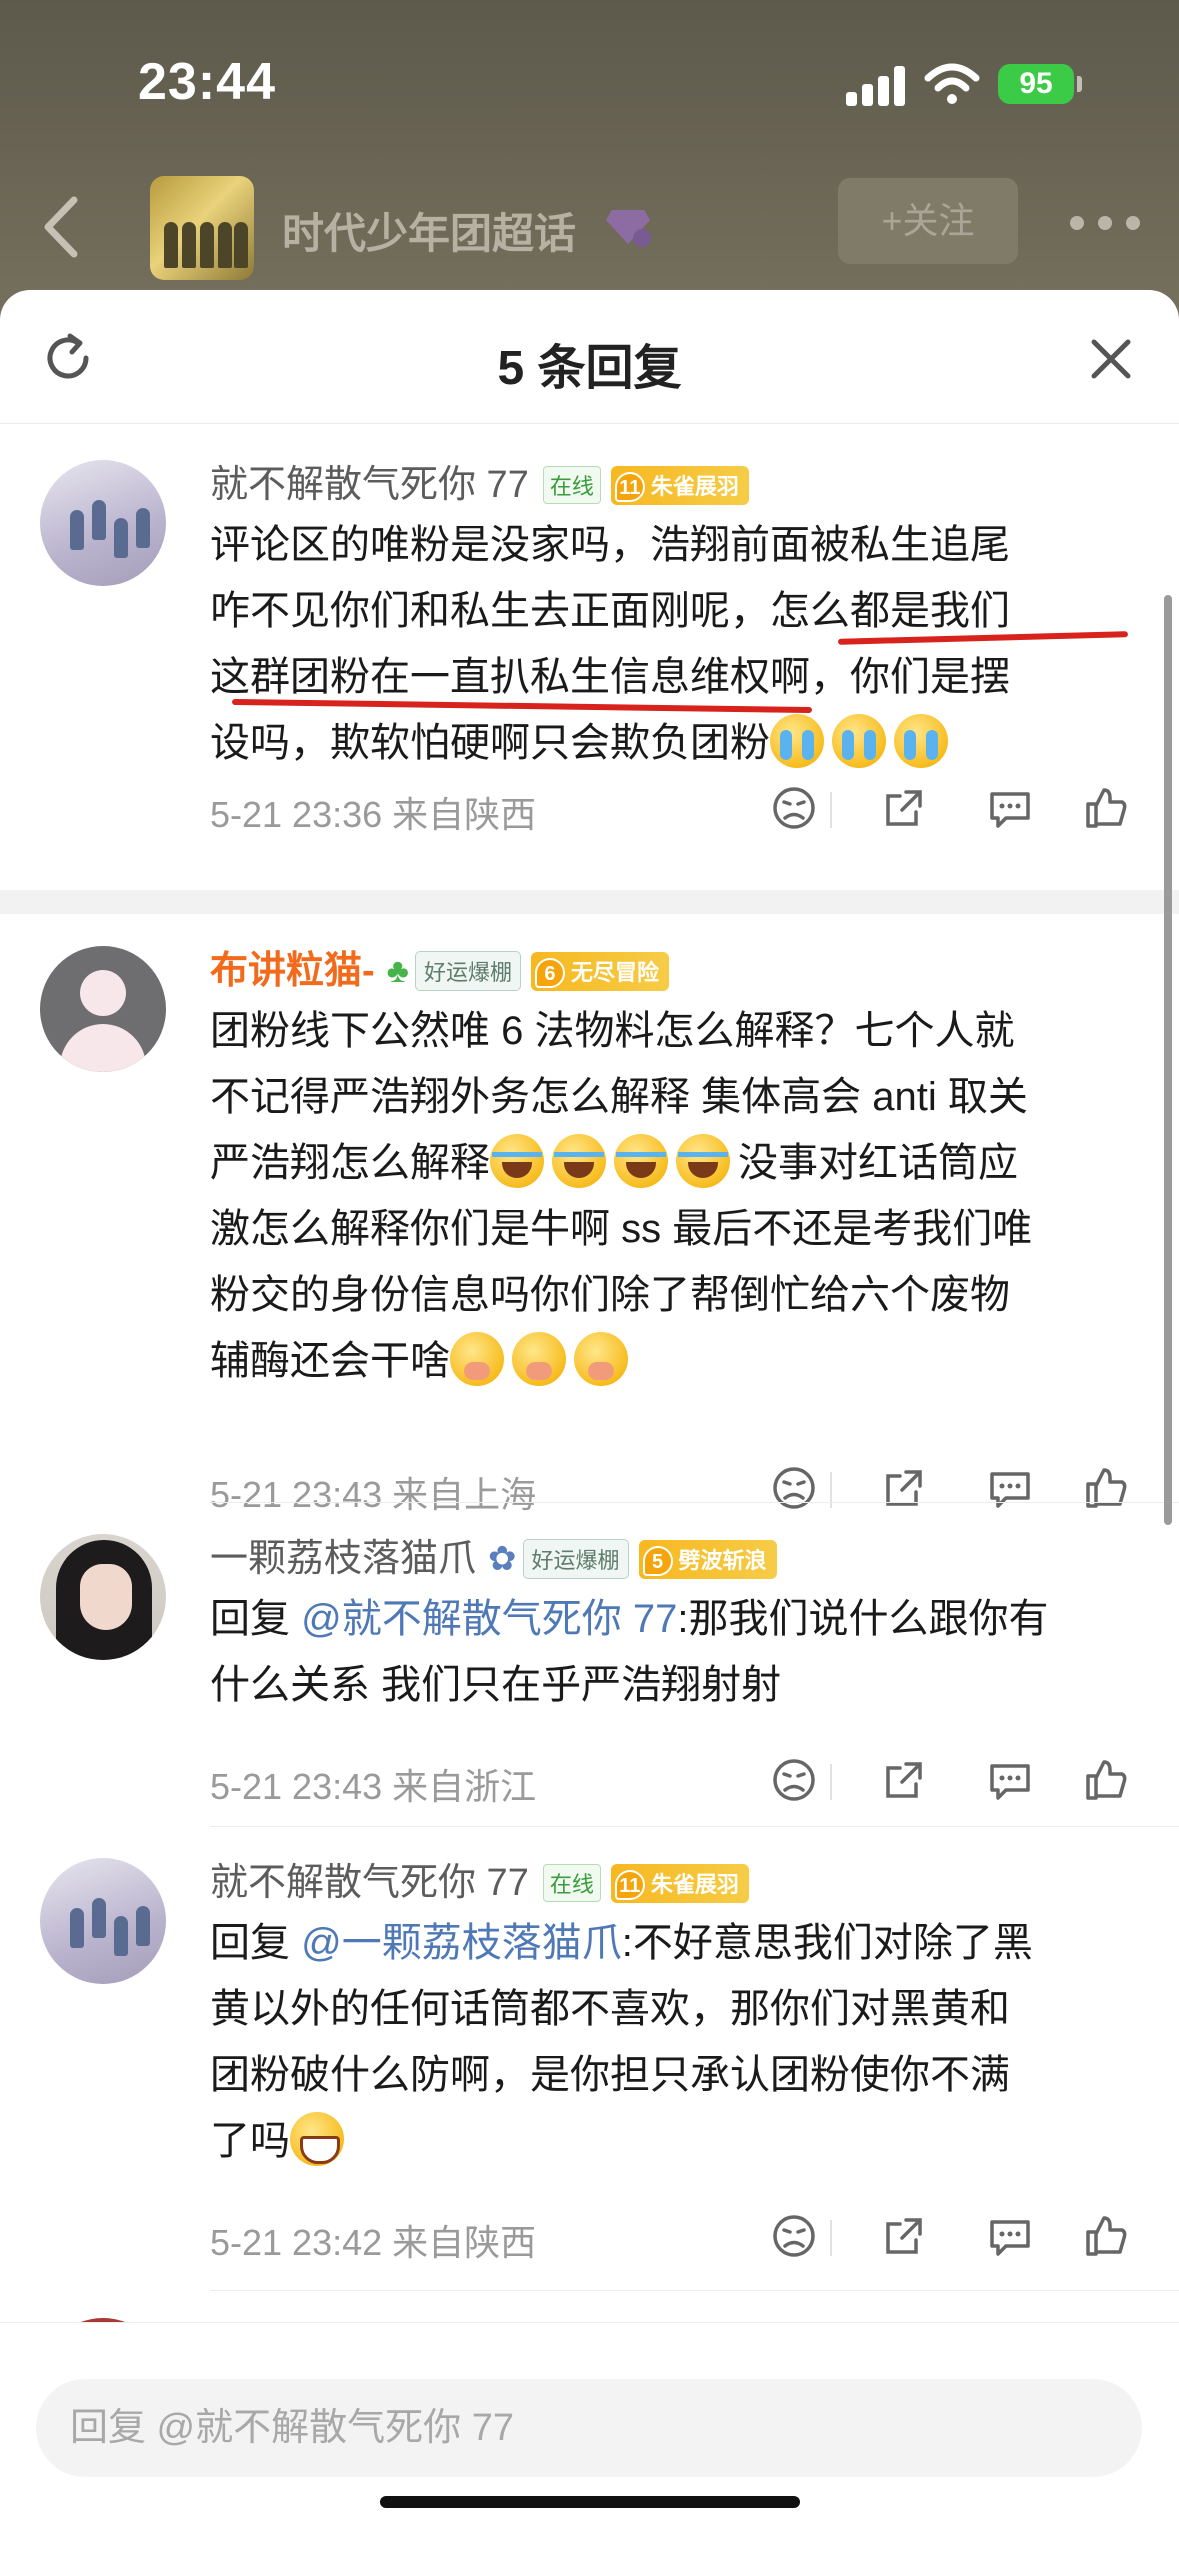 Image resolution: width=1179 pixels, height=2556 pixels. I want to click on username: 一颗荔枝落猫爪, so click(343, 1559).